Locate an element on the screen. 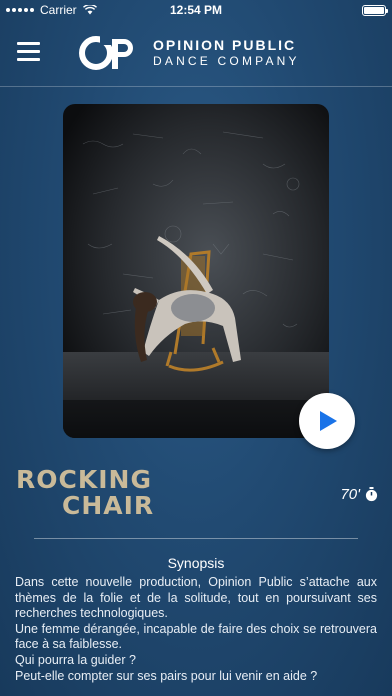 Image resolution: width=392 pixels, height=696 pixels. status-time: 12:54 PM is located at coordinates (196, 10).